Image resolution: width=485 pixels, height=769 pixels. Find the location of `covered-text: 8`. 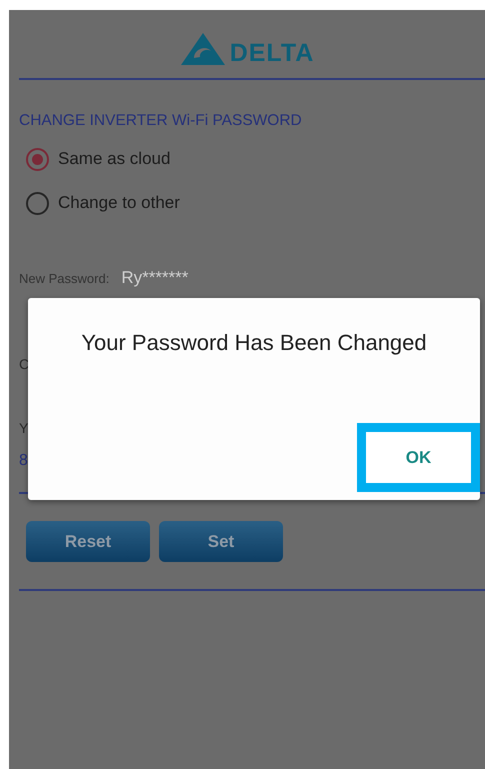

covered-text: 8 is located at coordinates (23, 461).